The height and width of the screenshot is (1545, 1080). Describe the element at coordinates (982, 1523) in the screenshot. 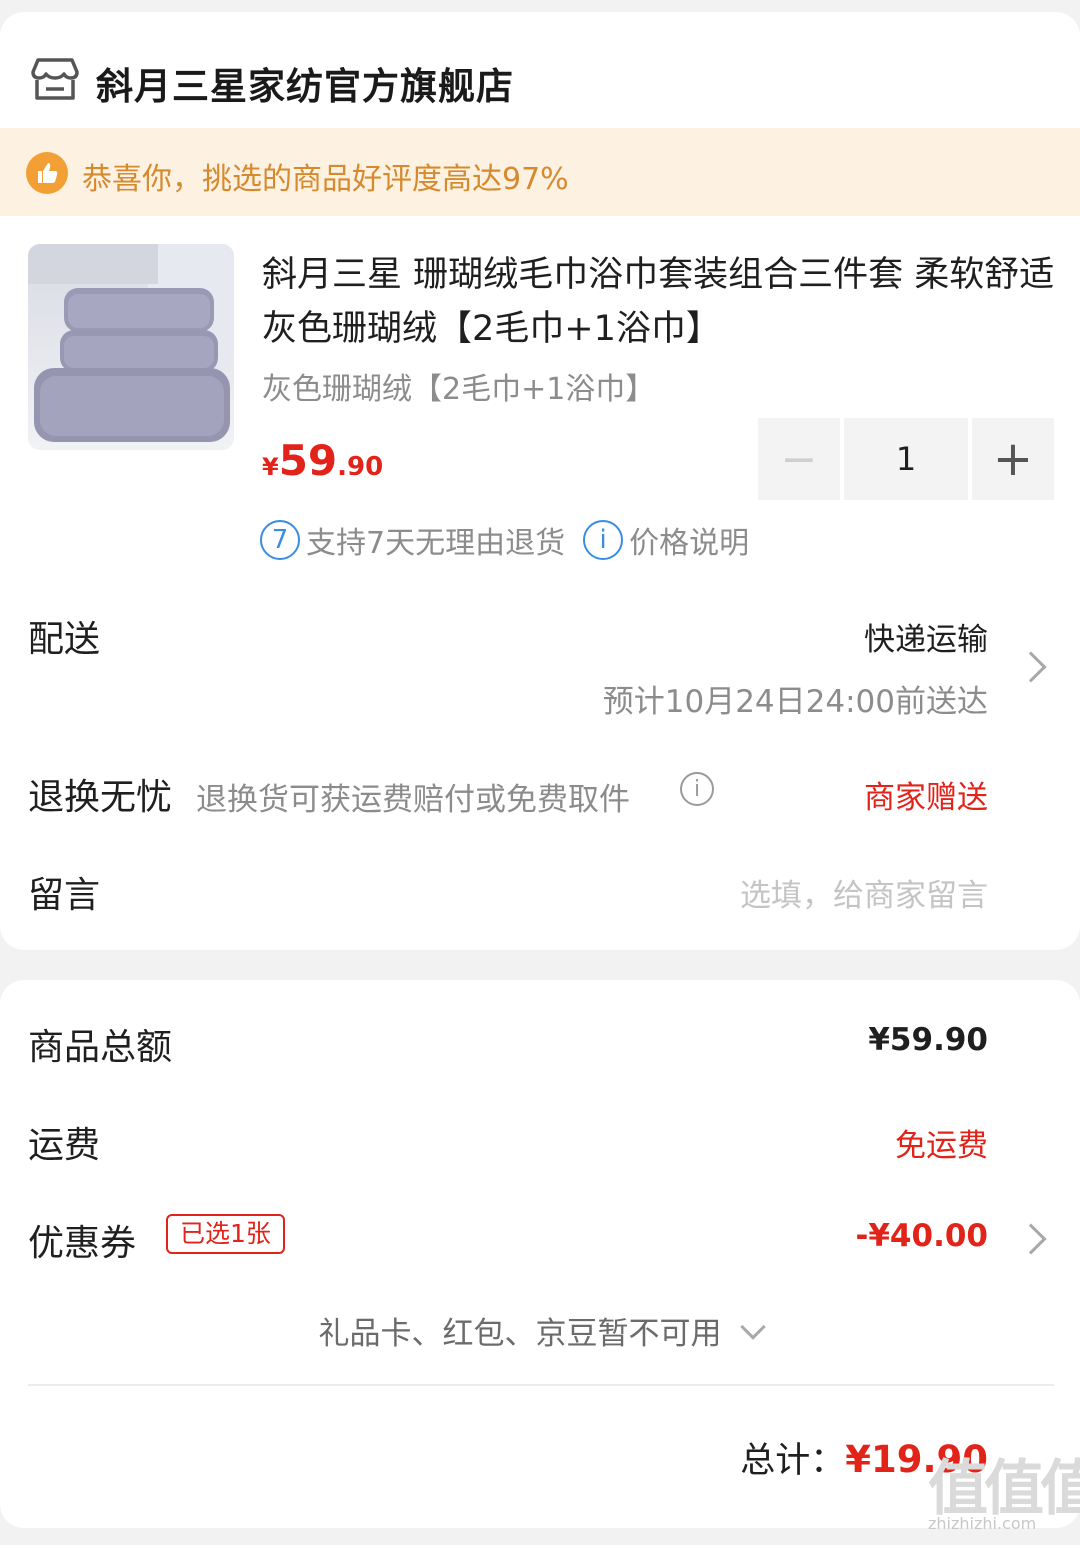

I see `watermark-url: zhizhizhi.com` at that location.